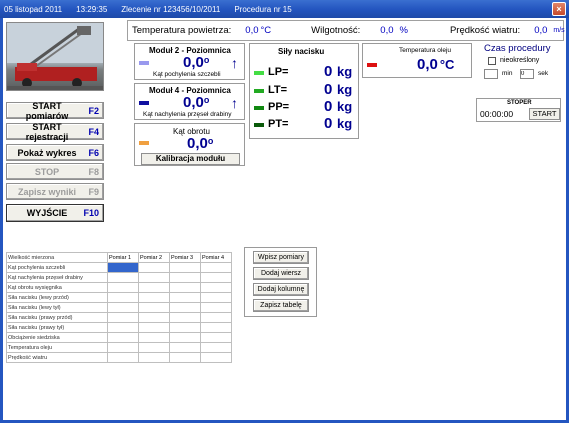 This screenshot has height=423, width=569. I want to click on close-button: ×, so click(559, 9).